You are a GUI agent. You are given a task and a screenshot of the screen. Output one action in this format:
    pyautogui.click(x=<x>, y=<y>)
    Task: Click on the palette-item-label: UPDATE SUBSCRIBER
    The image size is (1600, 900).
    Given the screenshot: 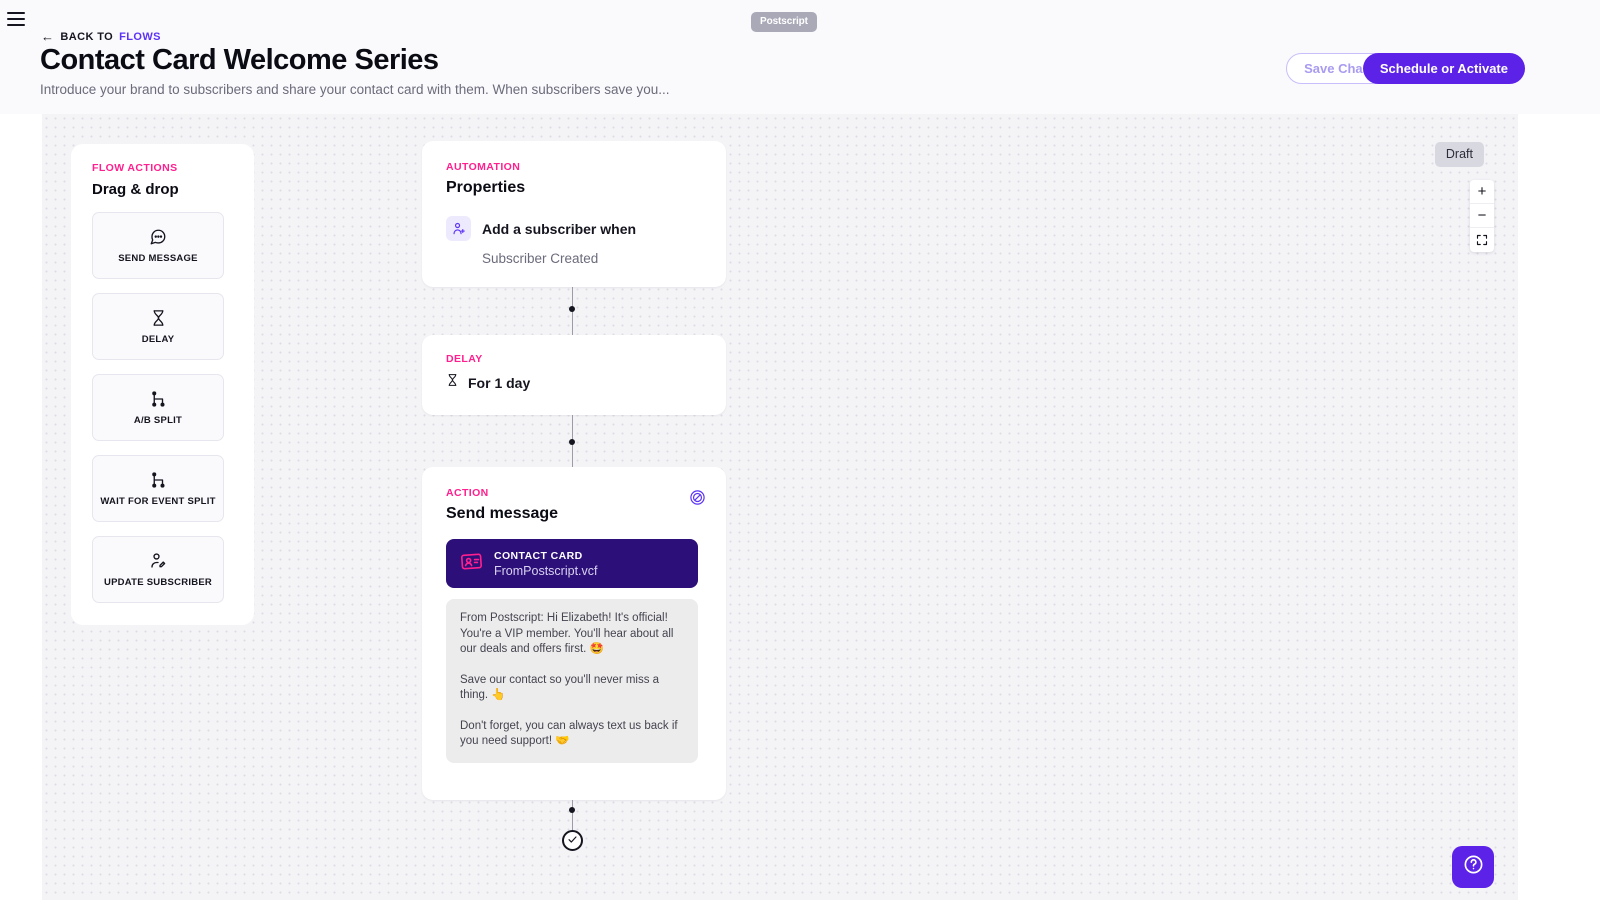 What is the action you would take?
    pyautogui.click(x=158, y=582)
    